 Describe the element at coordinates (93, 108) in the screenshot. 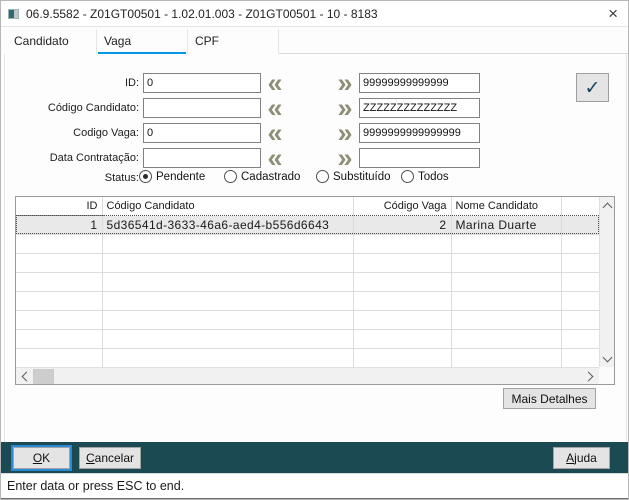

I see `codigo-candidato-label: Código Candidato:` at that location.